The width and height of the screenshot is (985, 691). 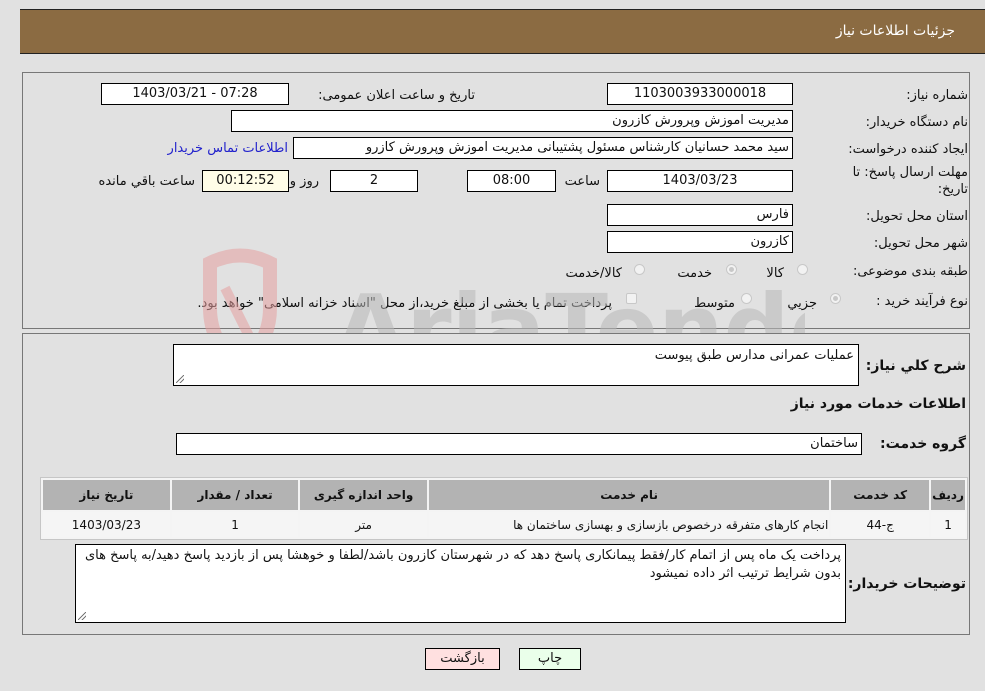 I want to click on days-field: 2, so click(x=374, y=181).